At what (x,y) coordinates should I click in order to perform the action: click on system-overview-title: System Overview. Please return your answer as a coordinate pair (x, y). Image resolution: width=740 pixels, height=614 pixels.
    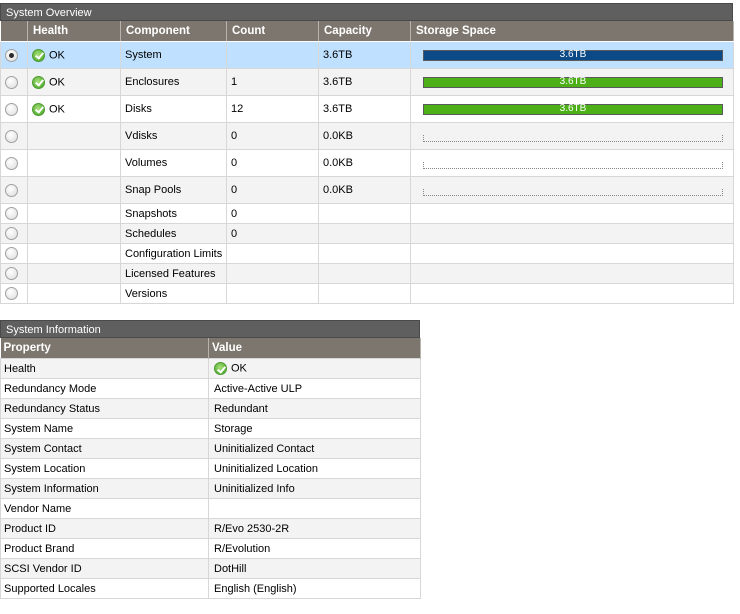
    Looking at the image, I should click on (366, 12).